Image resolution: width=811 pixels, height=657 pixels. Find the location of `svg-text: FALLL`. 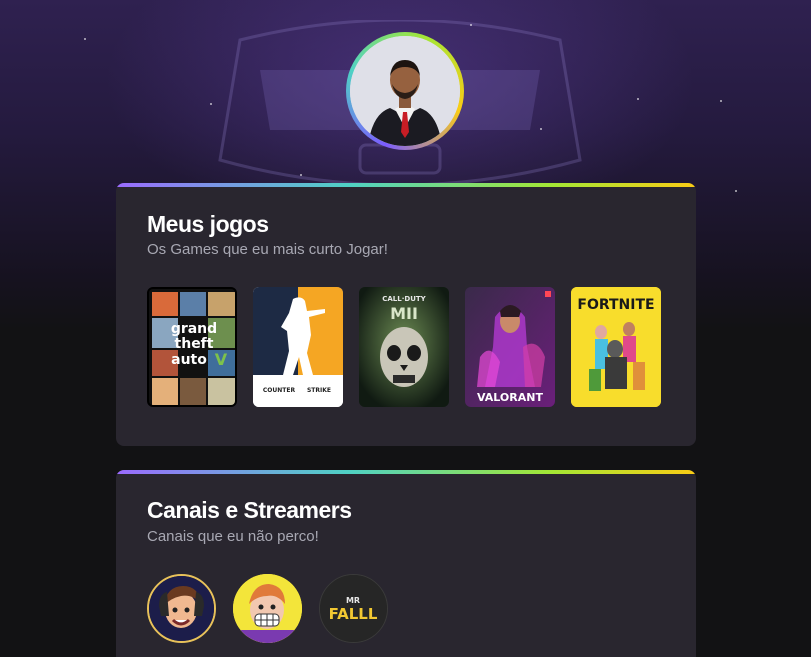

svg-text: FALLL is located at coordinates (353, 614).